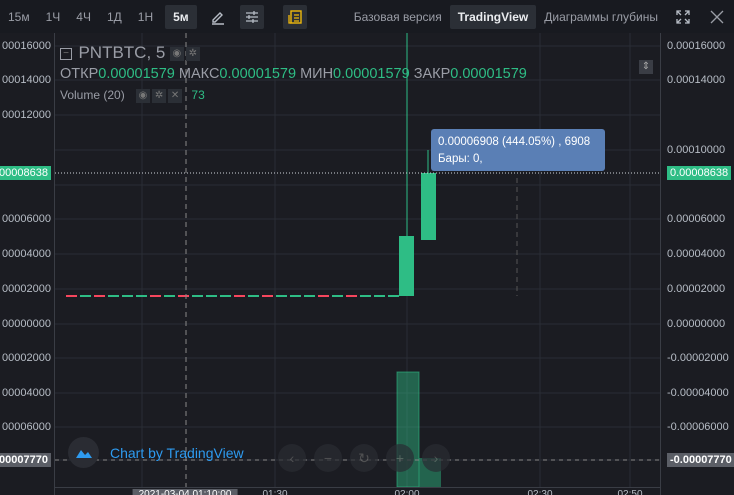  I want to click on close-icon, so click(717, 17).